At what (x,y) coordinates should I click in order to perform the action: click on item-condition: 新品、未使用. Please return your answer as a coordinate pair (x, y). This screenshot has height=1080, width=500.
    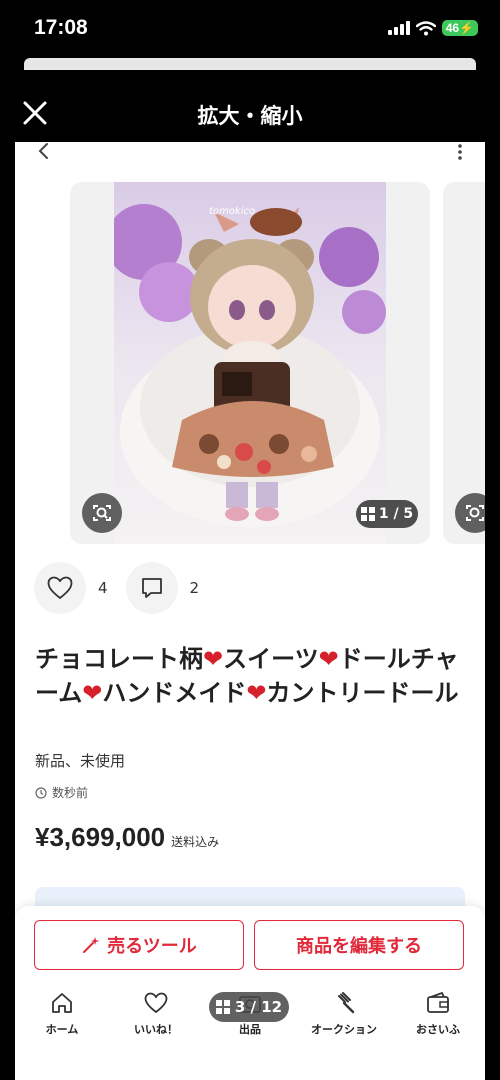
    Looking at the image, I should click on (80, 761).